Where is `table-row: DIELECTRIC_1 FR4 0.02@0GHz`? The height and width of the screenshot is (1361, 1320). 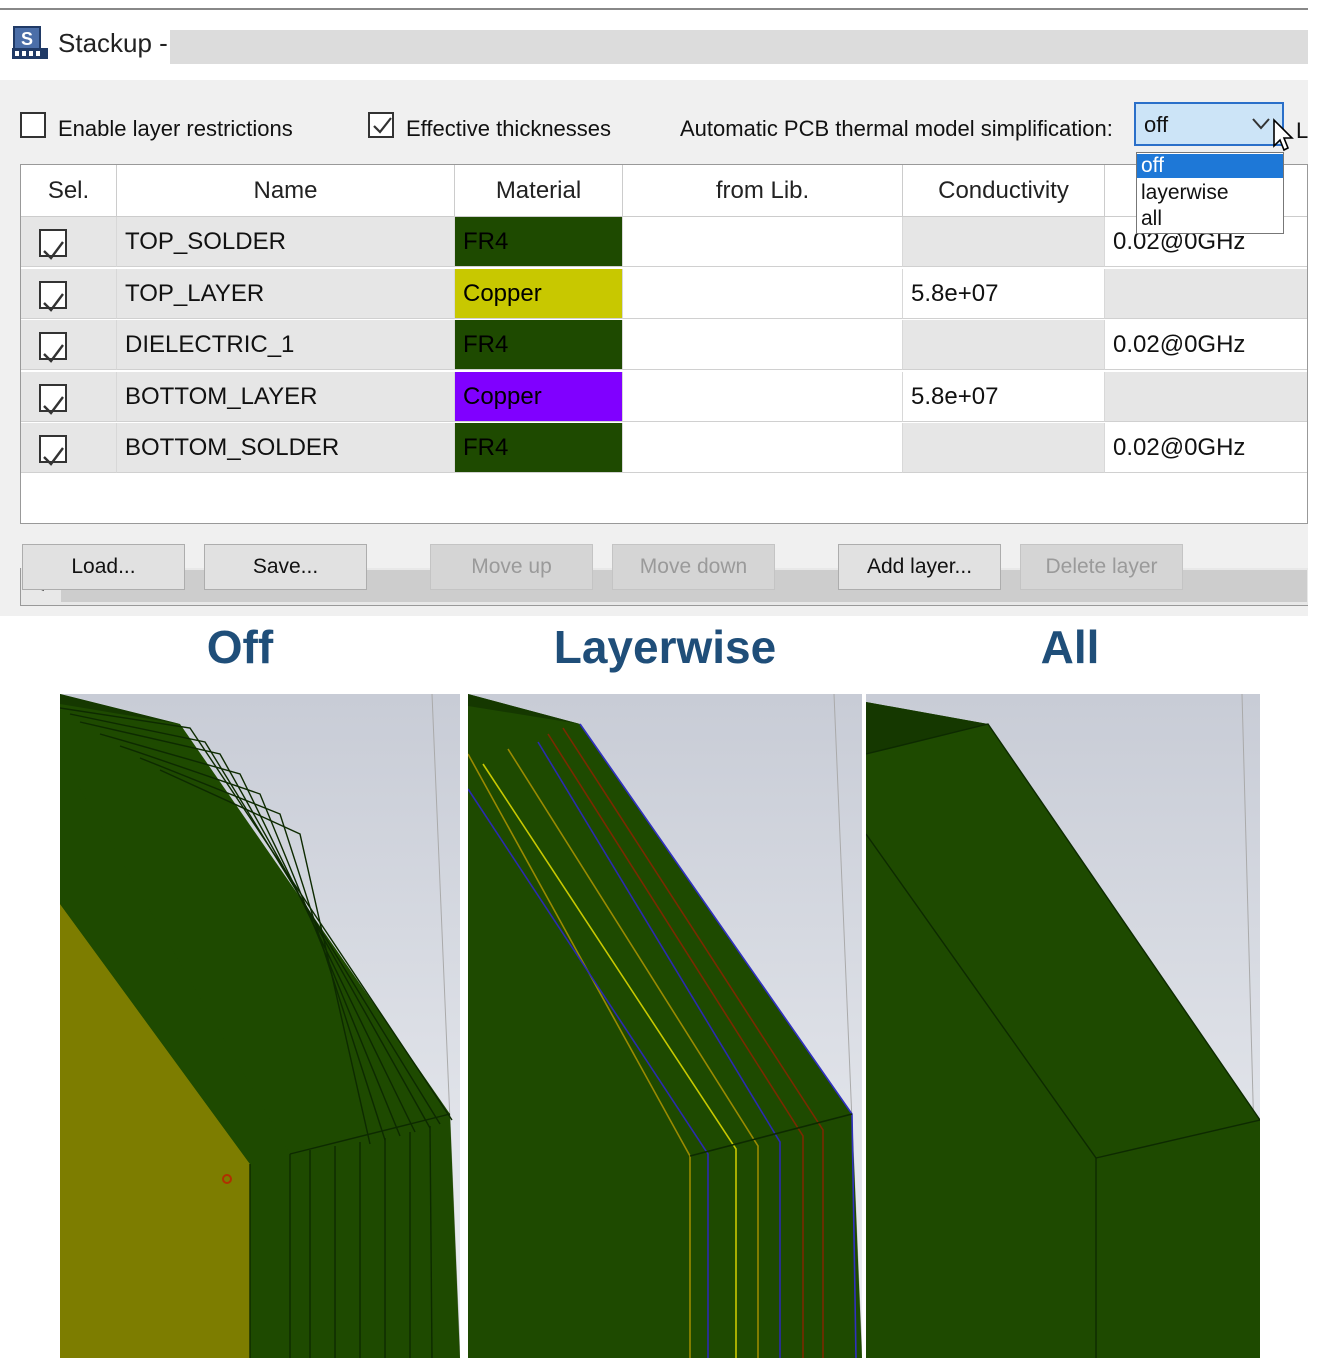
table-row: DIELECTRIC_1 FR4 0.02@0GHz is located at coordinates (664, 345).